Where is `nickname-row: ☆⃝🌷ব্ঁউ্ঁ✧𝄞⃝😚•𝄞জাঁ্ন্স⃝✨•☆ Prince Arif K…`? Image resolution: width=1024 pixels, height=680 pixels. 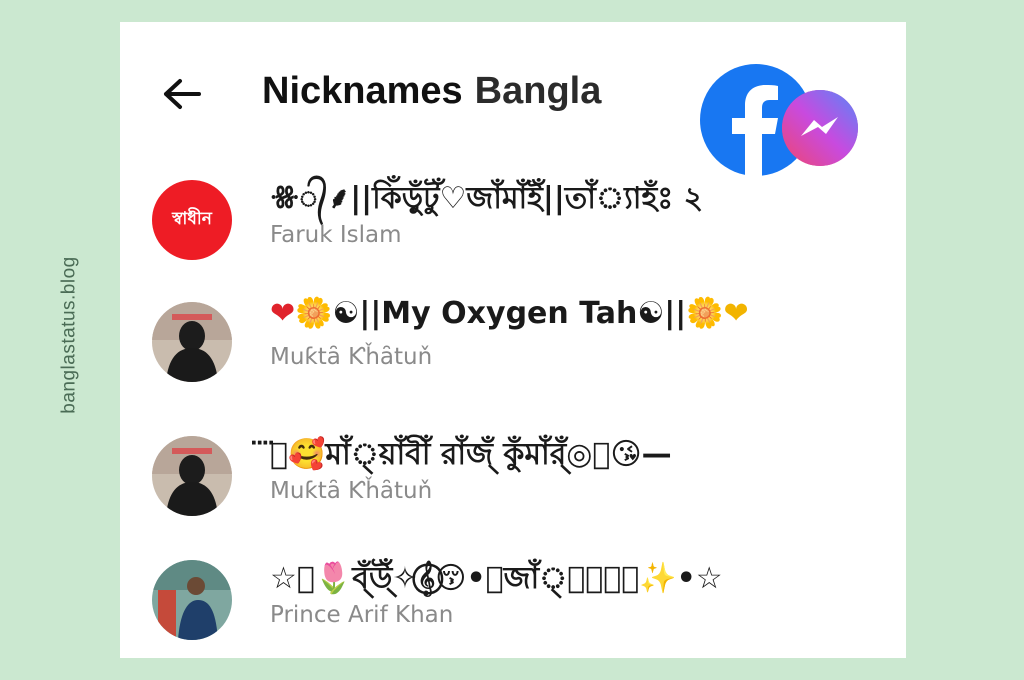 nickname-row: ☆⃝🌷ব্ঁউ্ঁ✧𝄞⃝😚•𝄞জাঁ্ন্স⃝✨•☆ Prince Arif K… is located at coordinates (512, 598).